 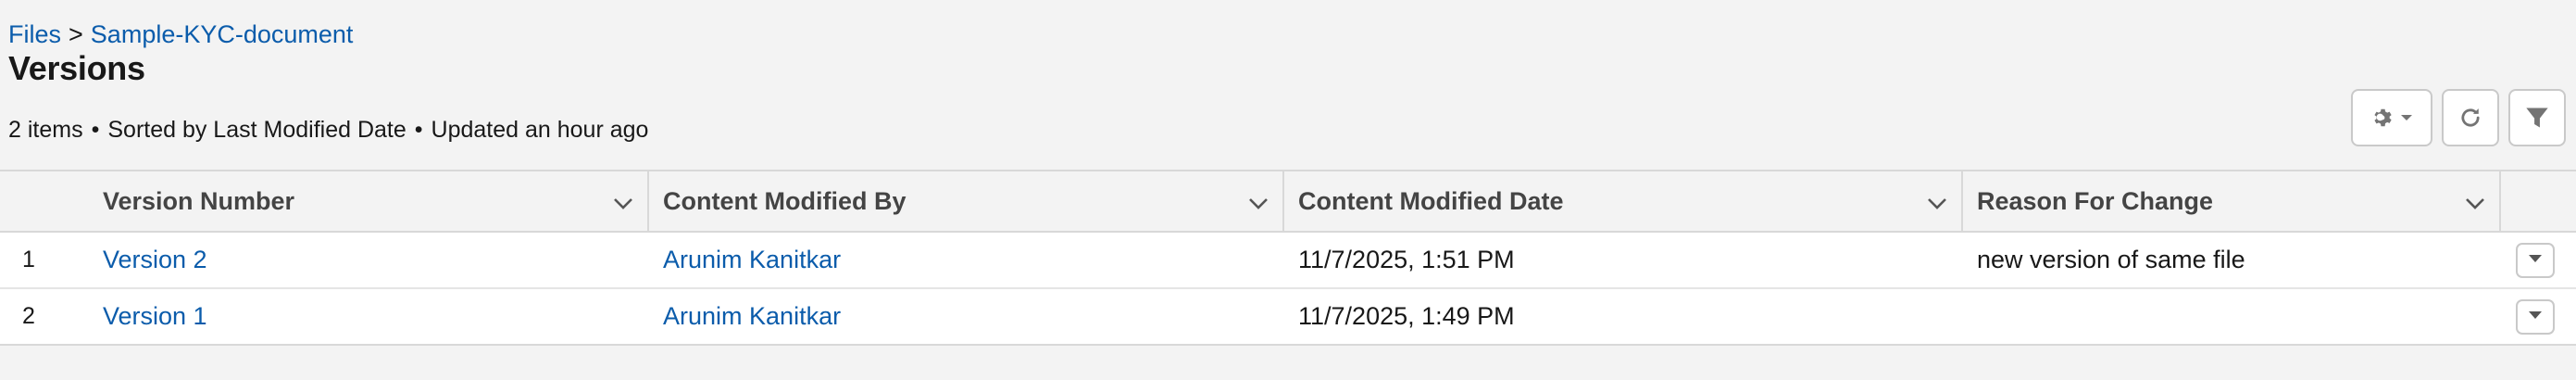 What do you see at coordinates (785, 201) in the screenshot?
I see `column-header-label: Content Modified By` at bounding box center [785, 201].